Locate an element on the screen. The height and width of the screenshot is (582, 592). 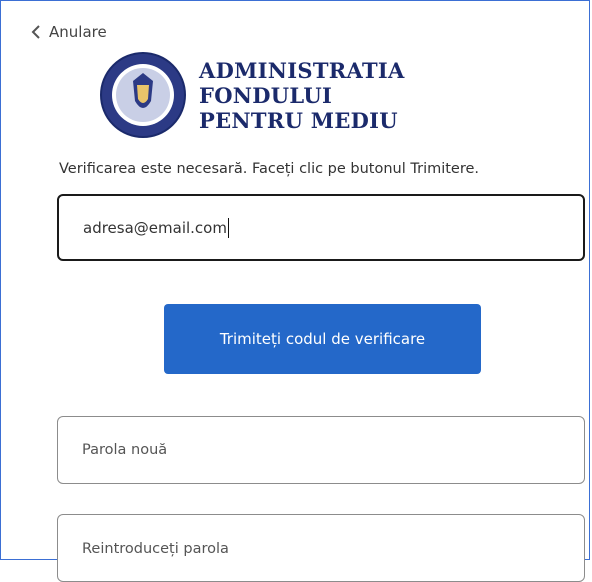
org-name-line-3: PENTRU MEDIU is located at coordinates (298, 120).